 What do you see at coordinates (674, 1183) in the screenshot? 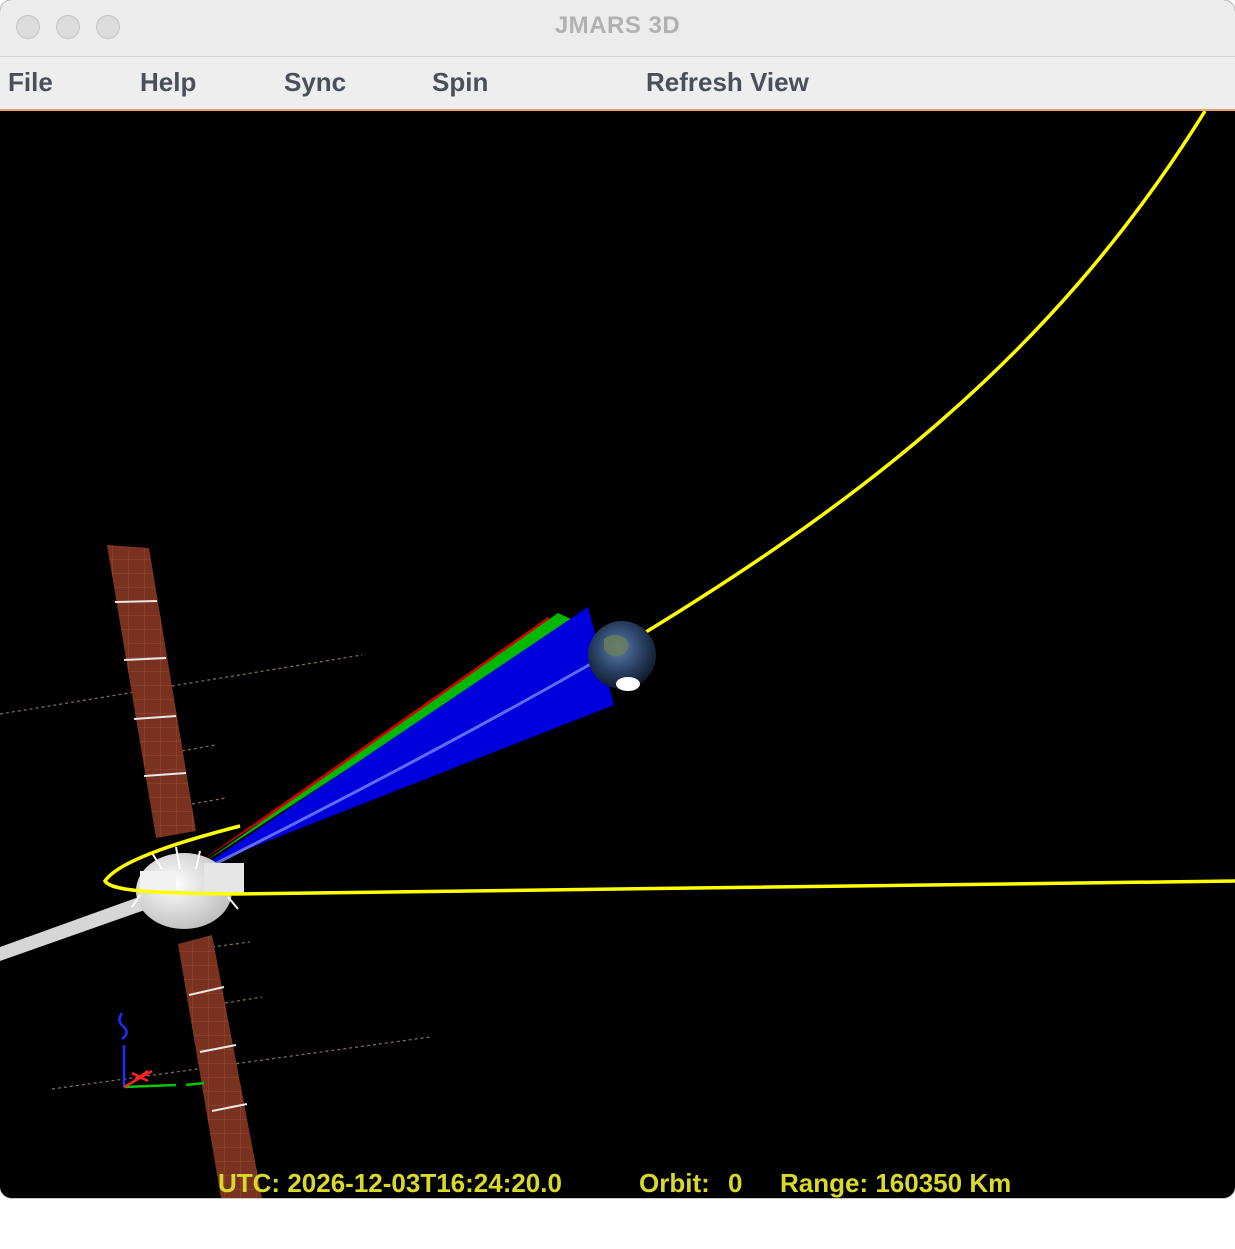
I see `orbit-label: Orbit:` at bounding box center [674, 1183].